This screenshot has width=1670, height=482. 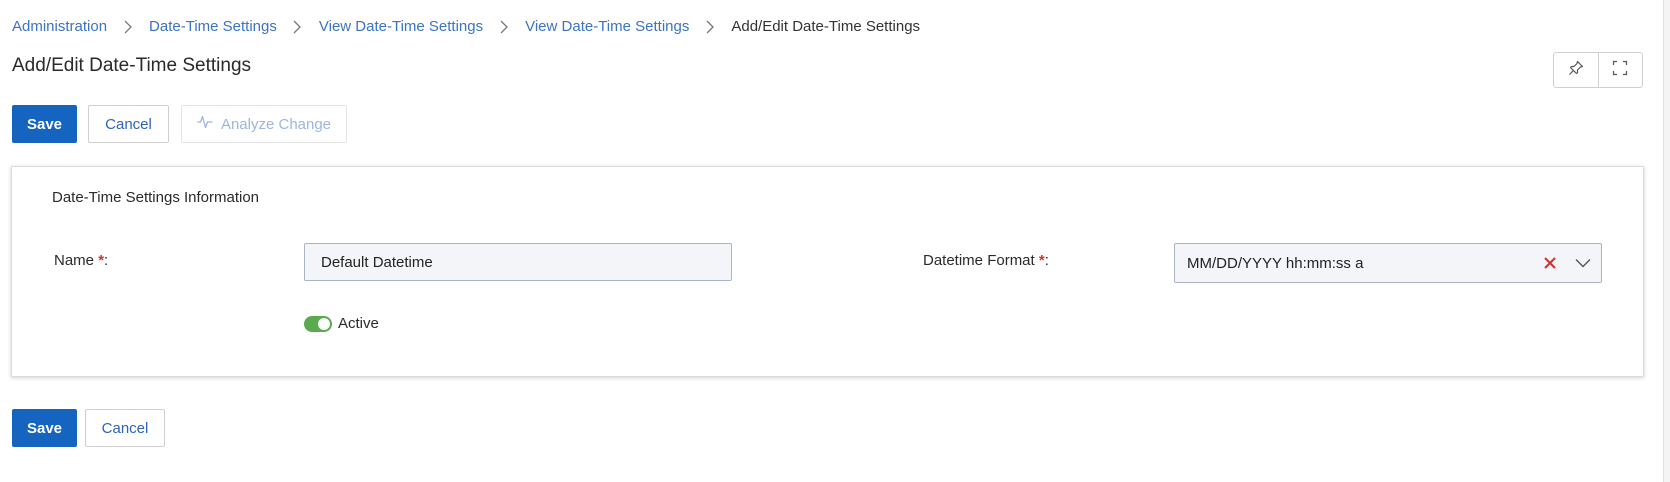 I want to click on breadcrumb-view-date-time-settings-2: View Date-Time Settings, so click(x=607, y=26).